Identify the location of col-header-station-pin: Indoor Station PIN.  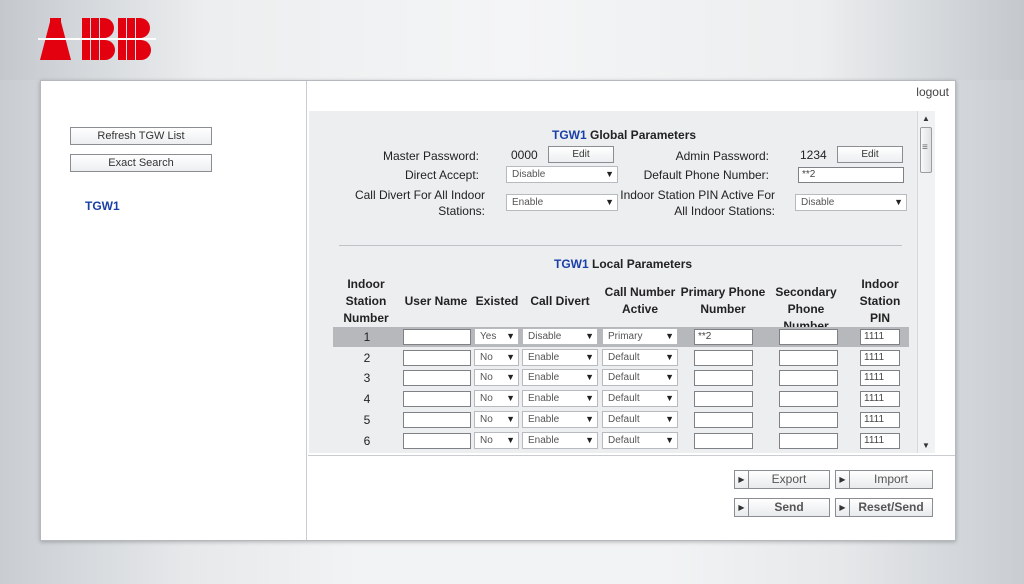
(880, 301).